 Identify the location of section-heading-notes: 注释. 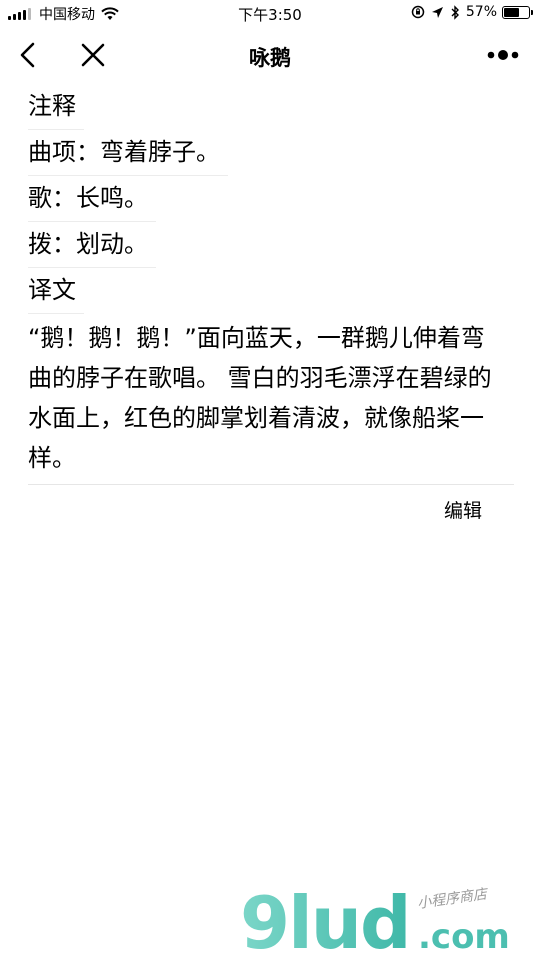
(56, 107).